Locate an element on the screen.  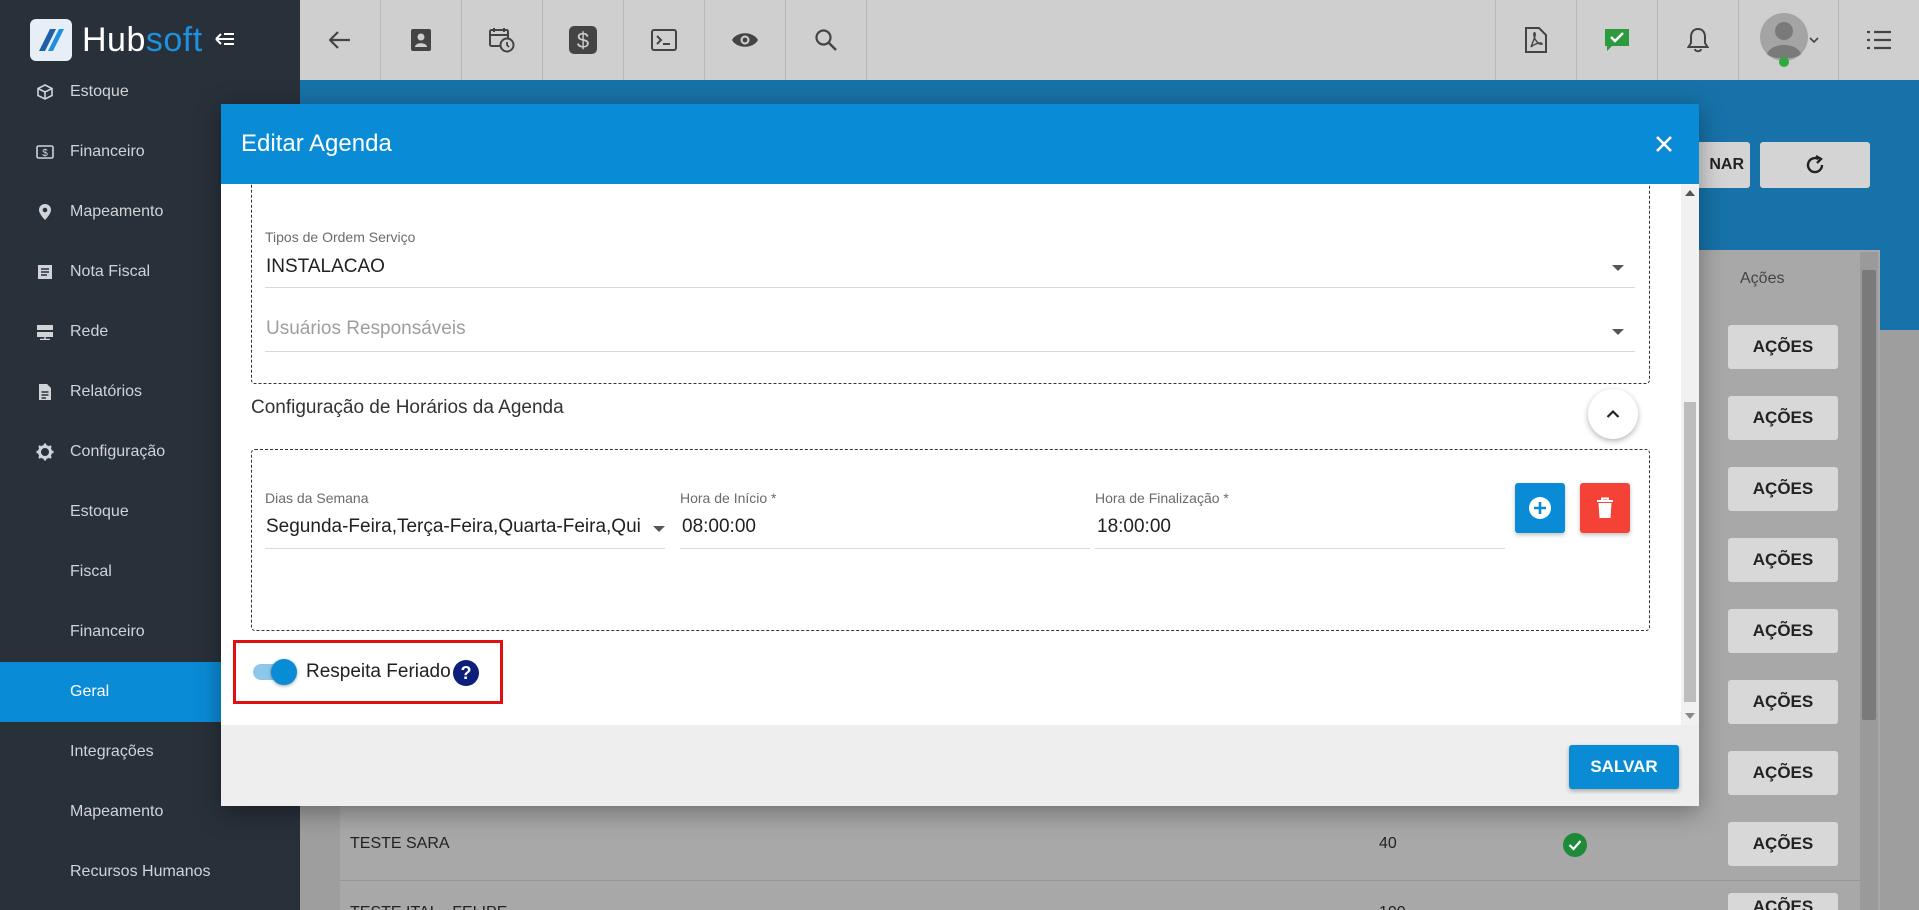
tipos-ordem-select: INSTALACAO is located at coordinates (325, 267).